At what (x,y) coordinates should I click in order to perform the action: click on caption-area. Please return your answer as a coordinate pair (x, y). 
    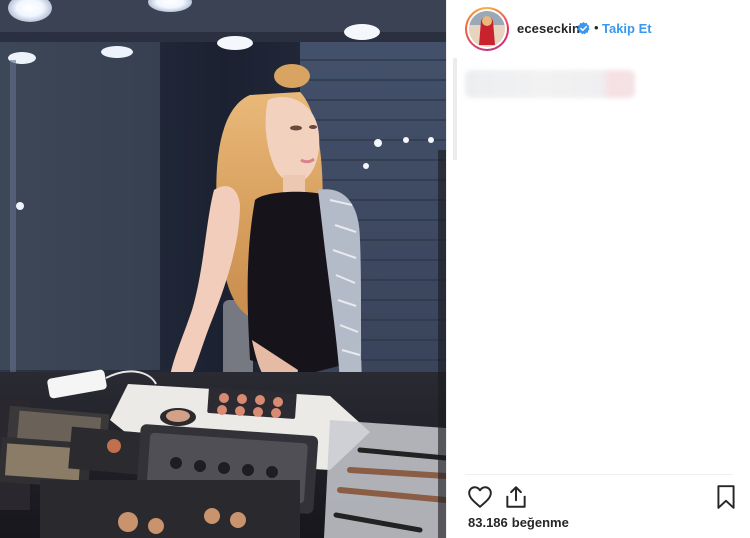
    Looking at the image, I should click on (598, 109).